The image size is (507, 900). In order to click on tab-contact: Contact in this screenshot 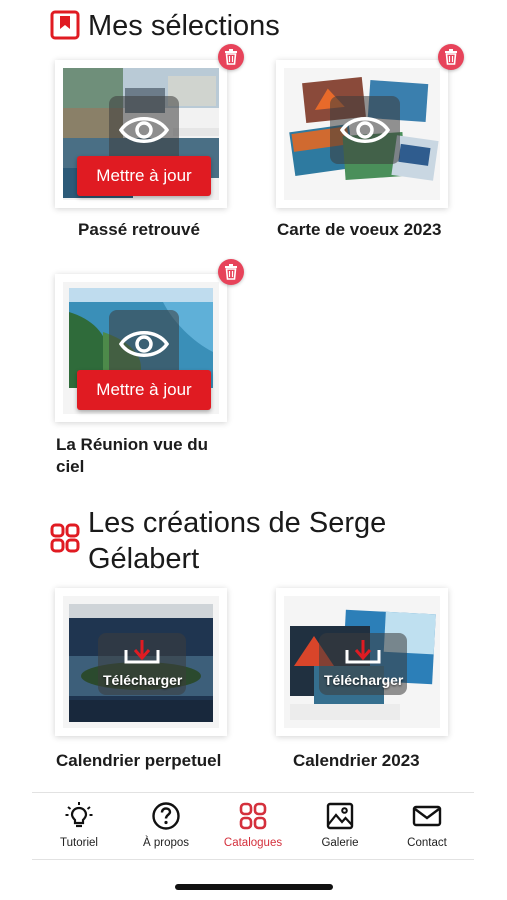, I will do `click(427, 830)`.